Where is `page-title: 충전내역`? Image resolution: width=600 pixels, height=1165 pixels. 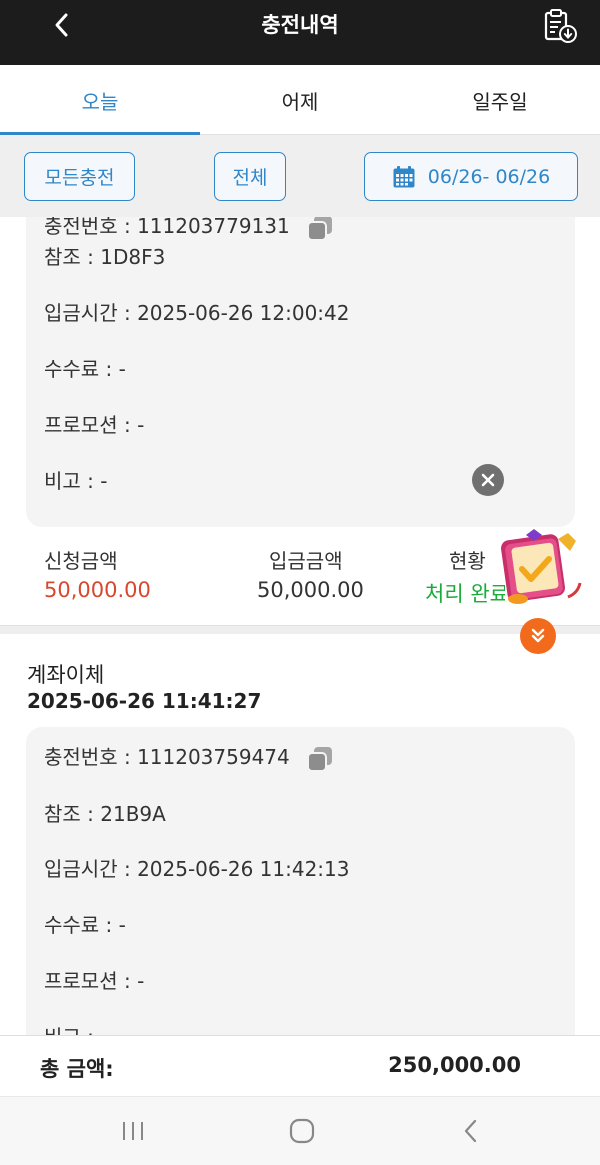 page-title: 충전내역 is located at coordinates (300, 25).